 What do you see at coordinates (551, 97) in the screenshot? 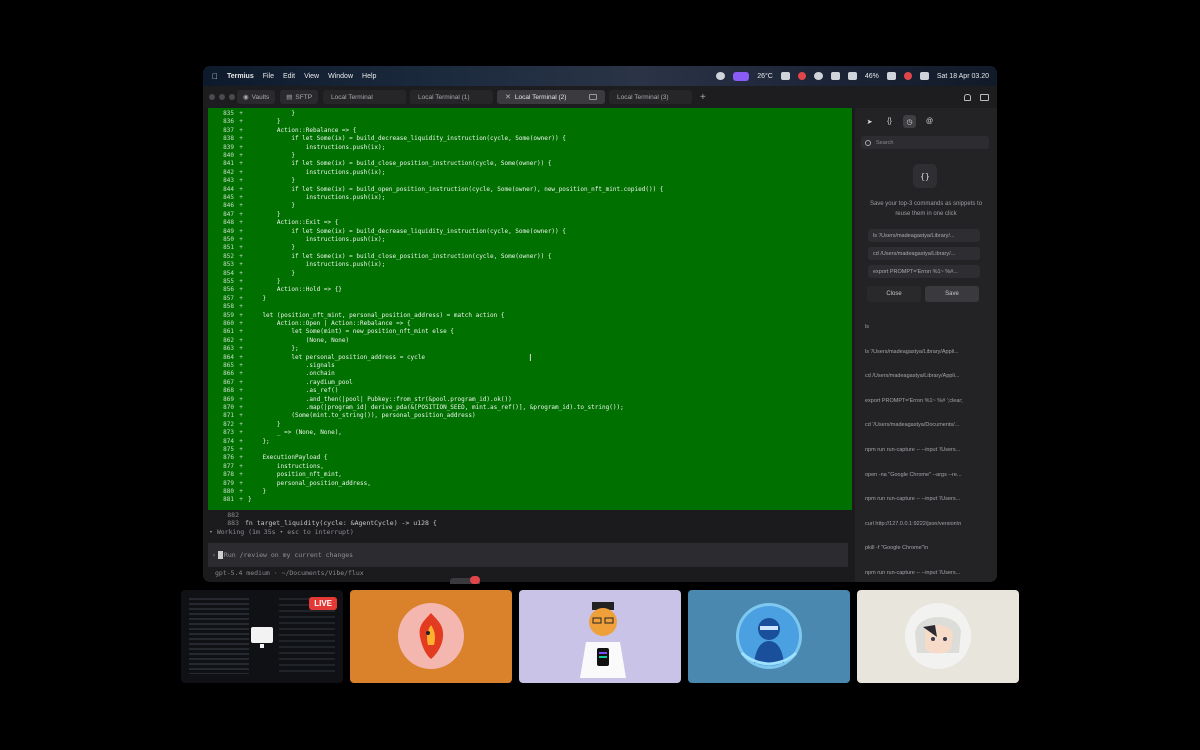
I see `tab-local-terminal-2: ✕ Local Terminal (2)` at bounding box center [551, 97].